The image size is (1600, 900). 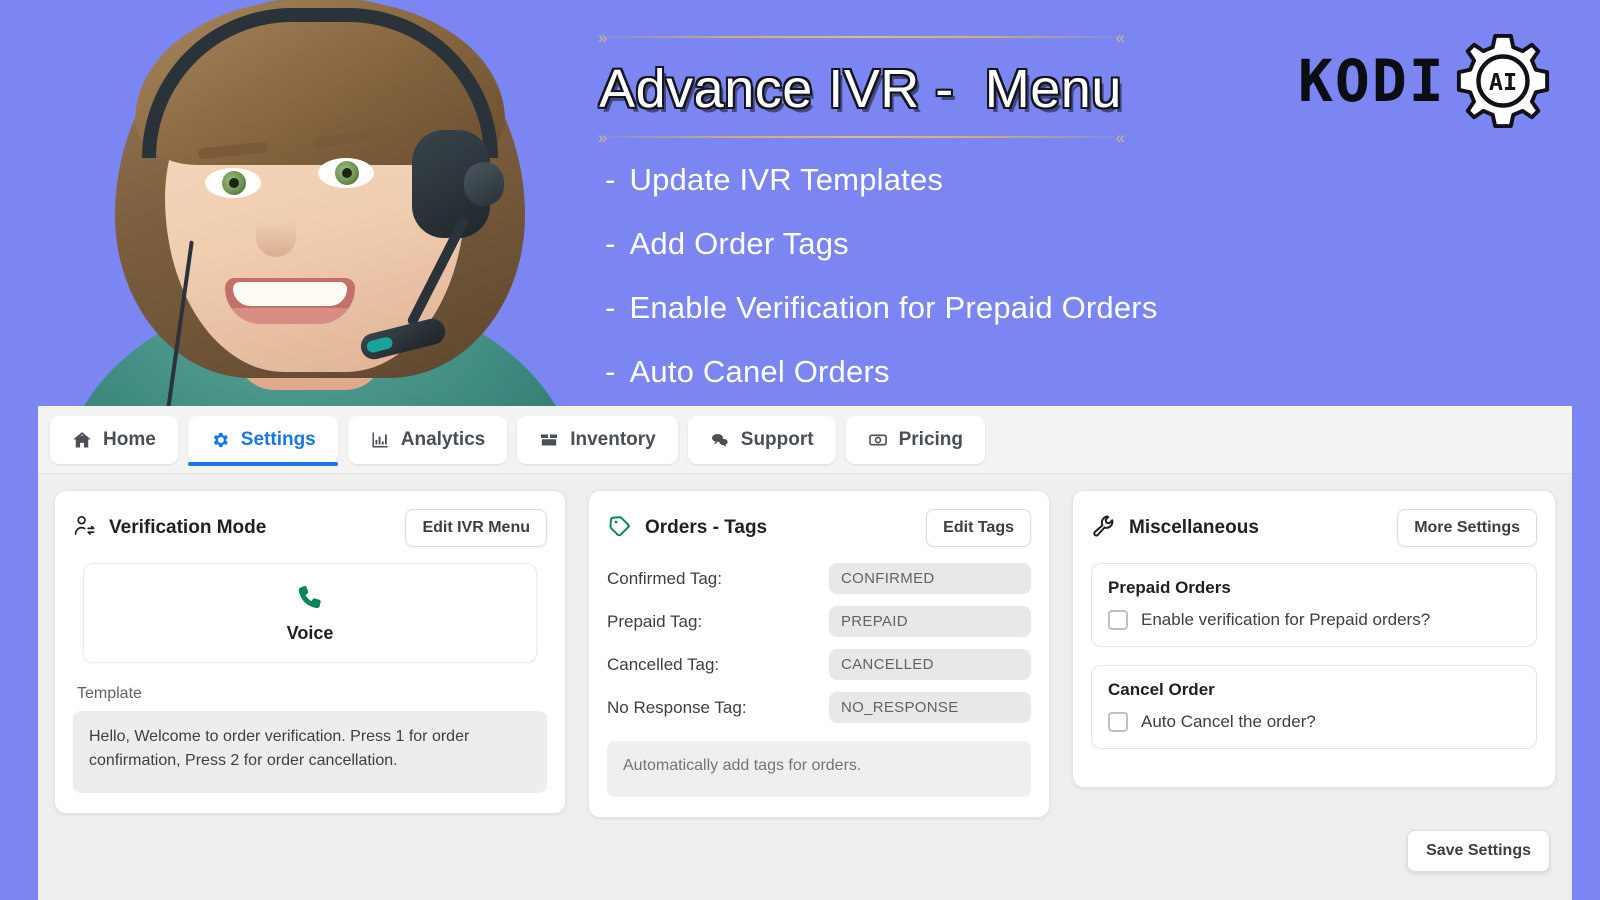 What do you see at coordinates (819, 664) in the screenshot?
I see `tag-row: Cancelled Tag: CANCELLED` at bounding box center [819, 664].